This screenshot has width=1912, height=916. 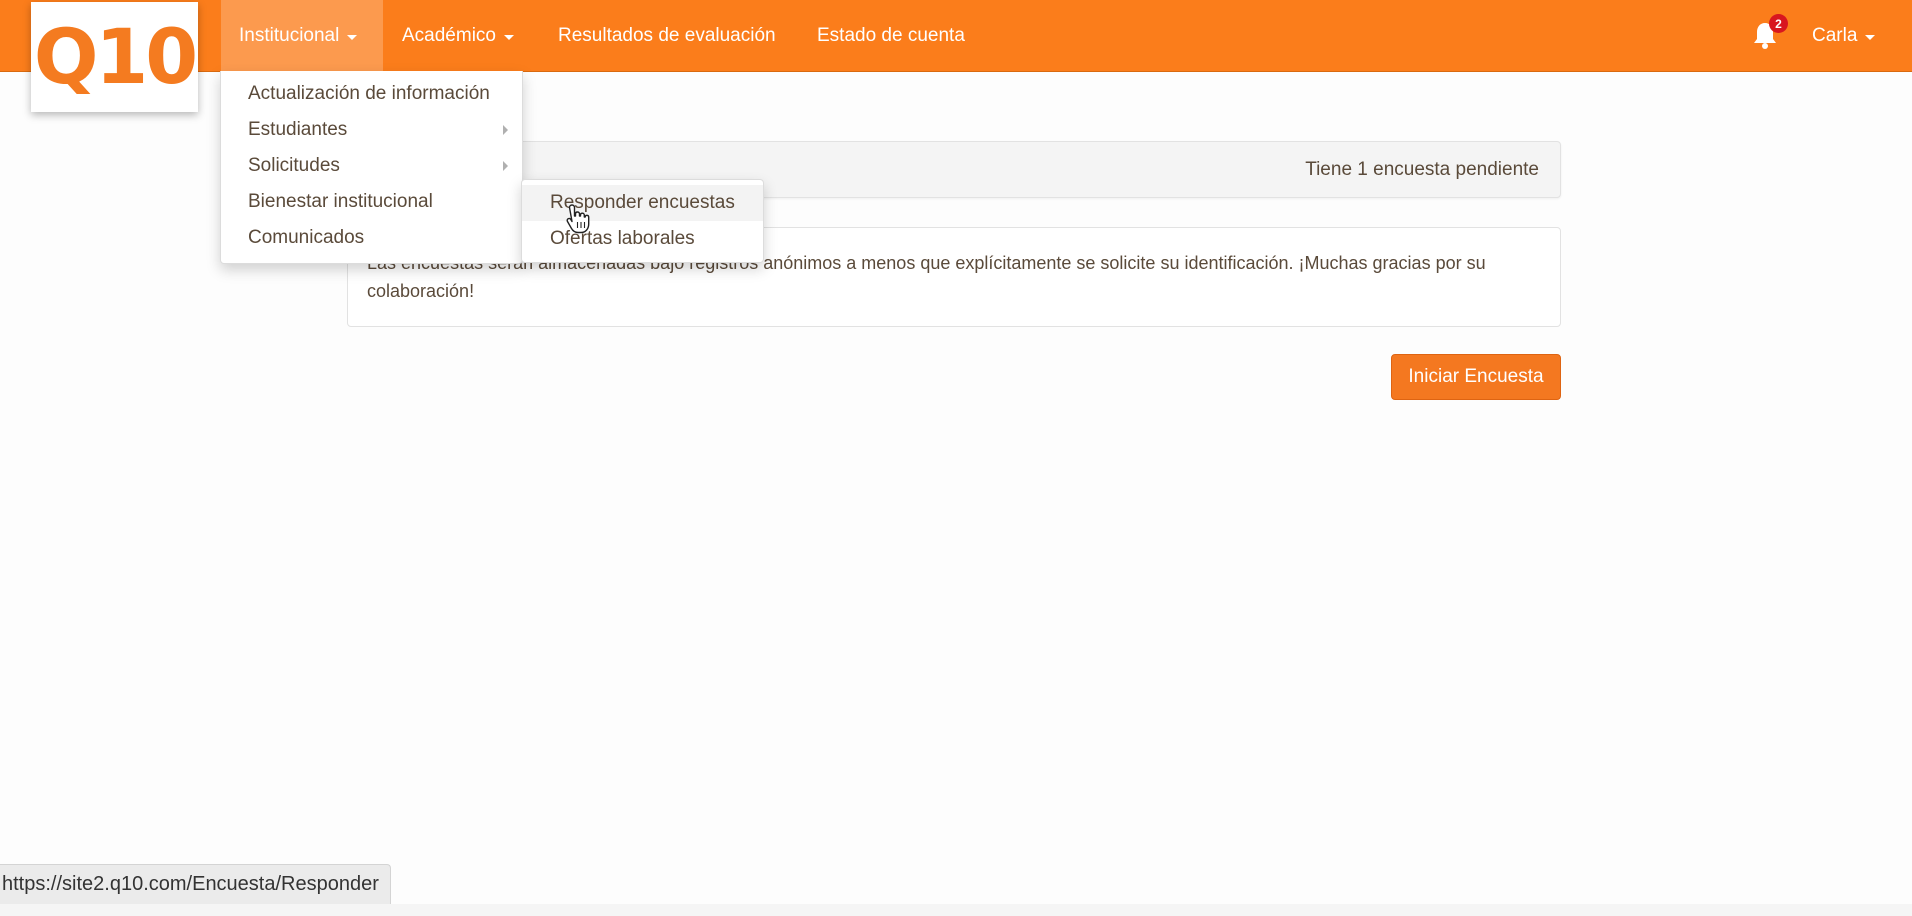 What do you see at coordinates (306, 237) in the screenshot?
I see `menu-item-label: Comunicados` at bounding box center [306, 237].